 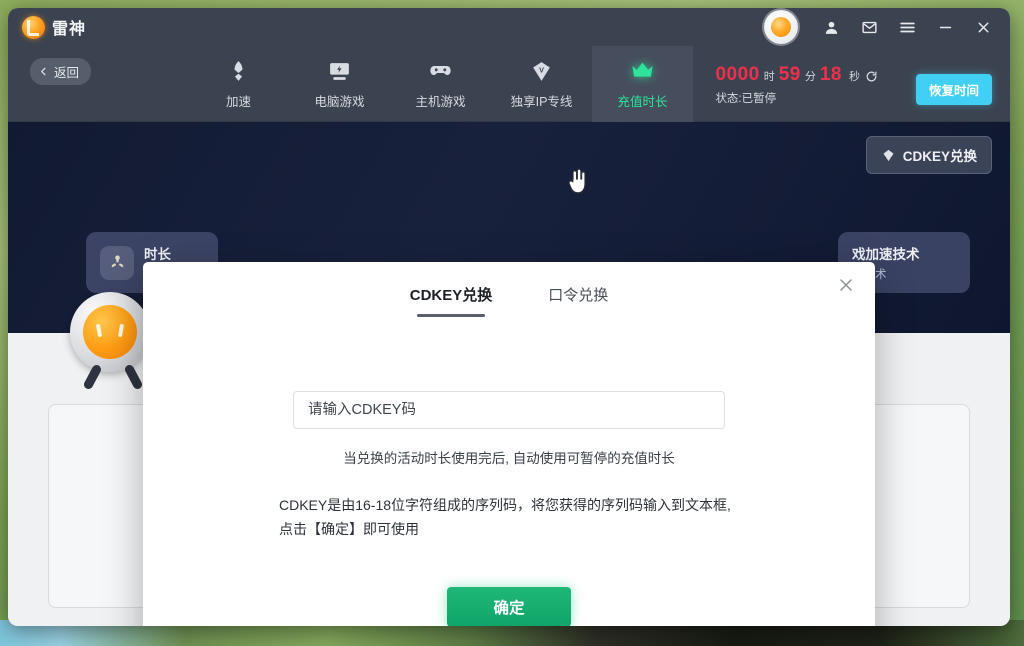 I want to click on mail-icon, so click(x=869, y=27).